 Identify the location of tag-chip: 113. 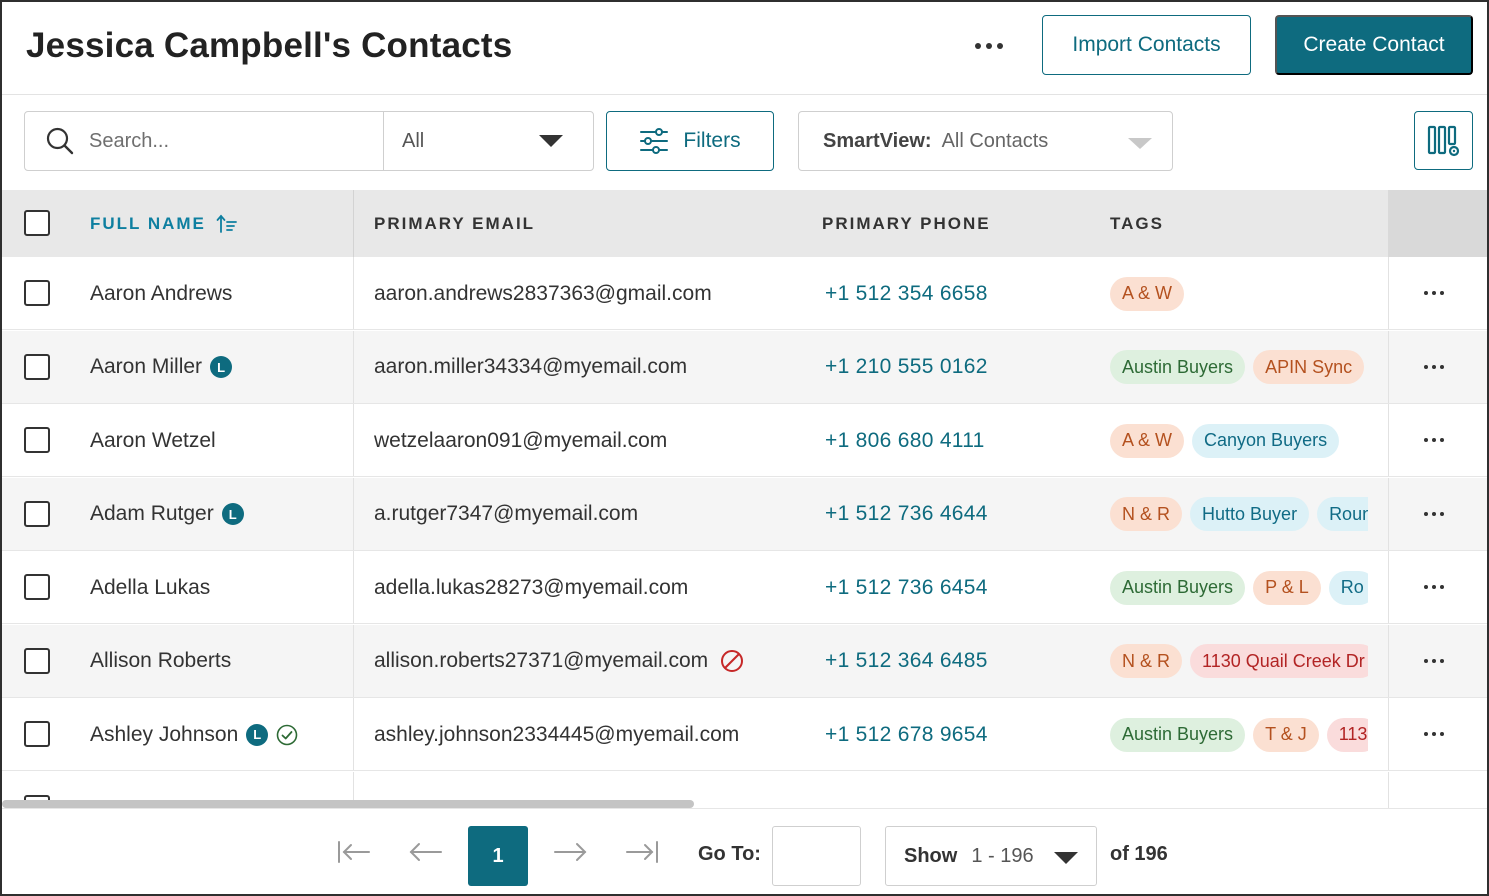
(1347, 734).